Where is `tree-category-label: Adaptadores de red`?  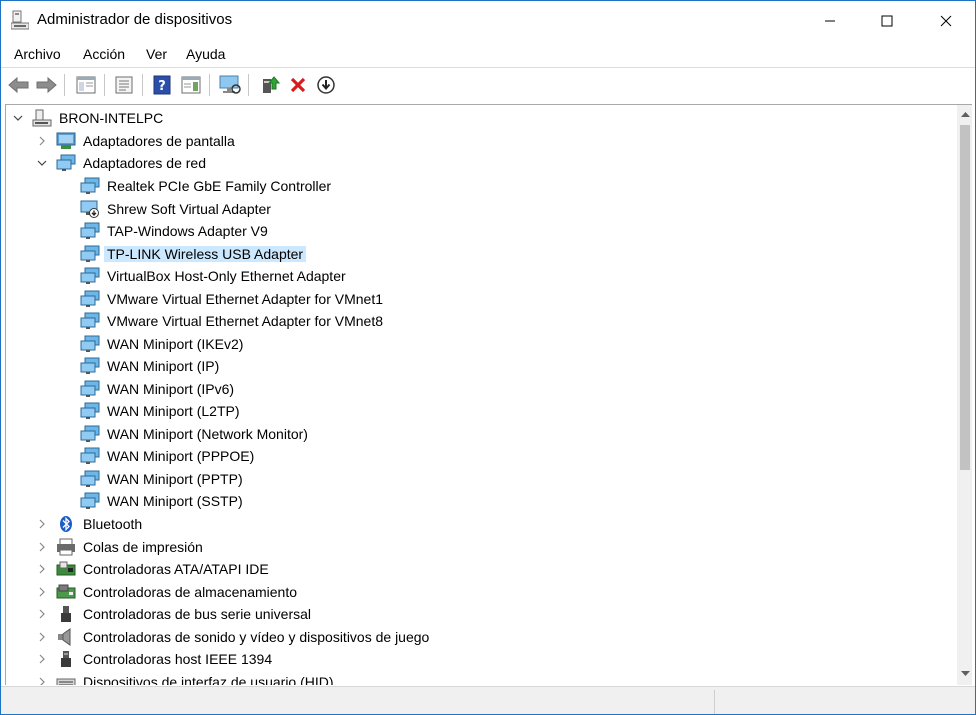 tree-category-label: Adaptadores de red is located at coordinates (144, 163).